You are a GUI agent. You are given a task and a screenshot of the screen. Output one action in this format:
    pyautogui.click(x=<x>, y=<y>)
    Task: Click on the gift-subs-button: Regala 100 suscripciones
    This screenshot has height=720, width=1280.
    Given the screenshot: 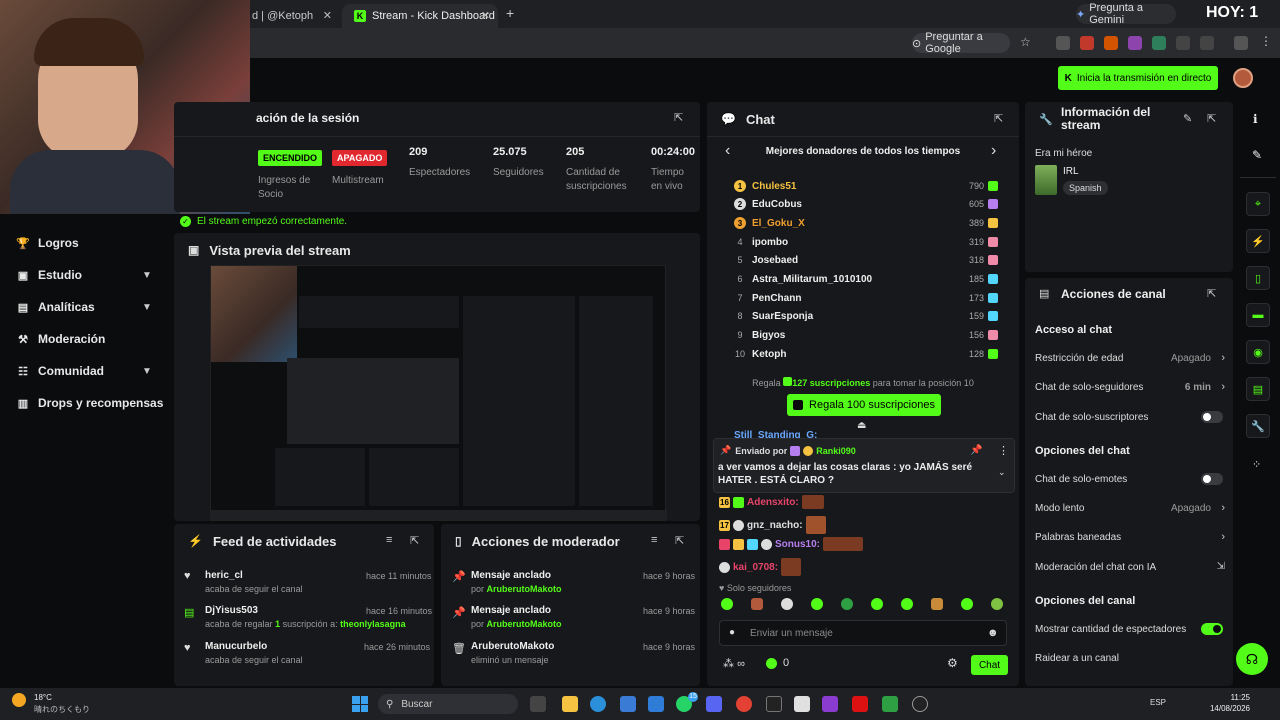 What is the action you would take?
    pyautogui.click(x=864, y=405)
    